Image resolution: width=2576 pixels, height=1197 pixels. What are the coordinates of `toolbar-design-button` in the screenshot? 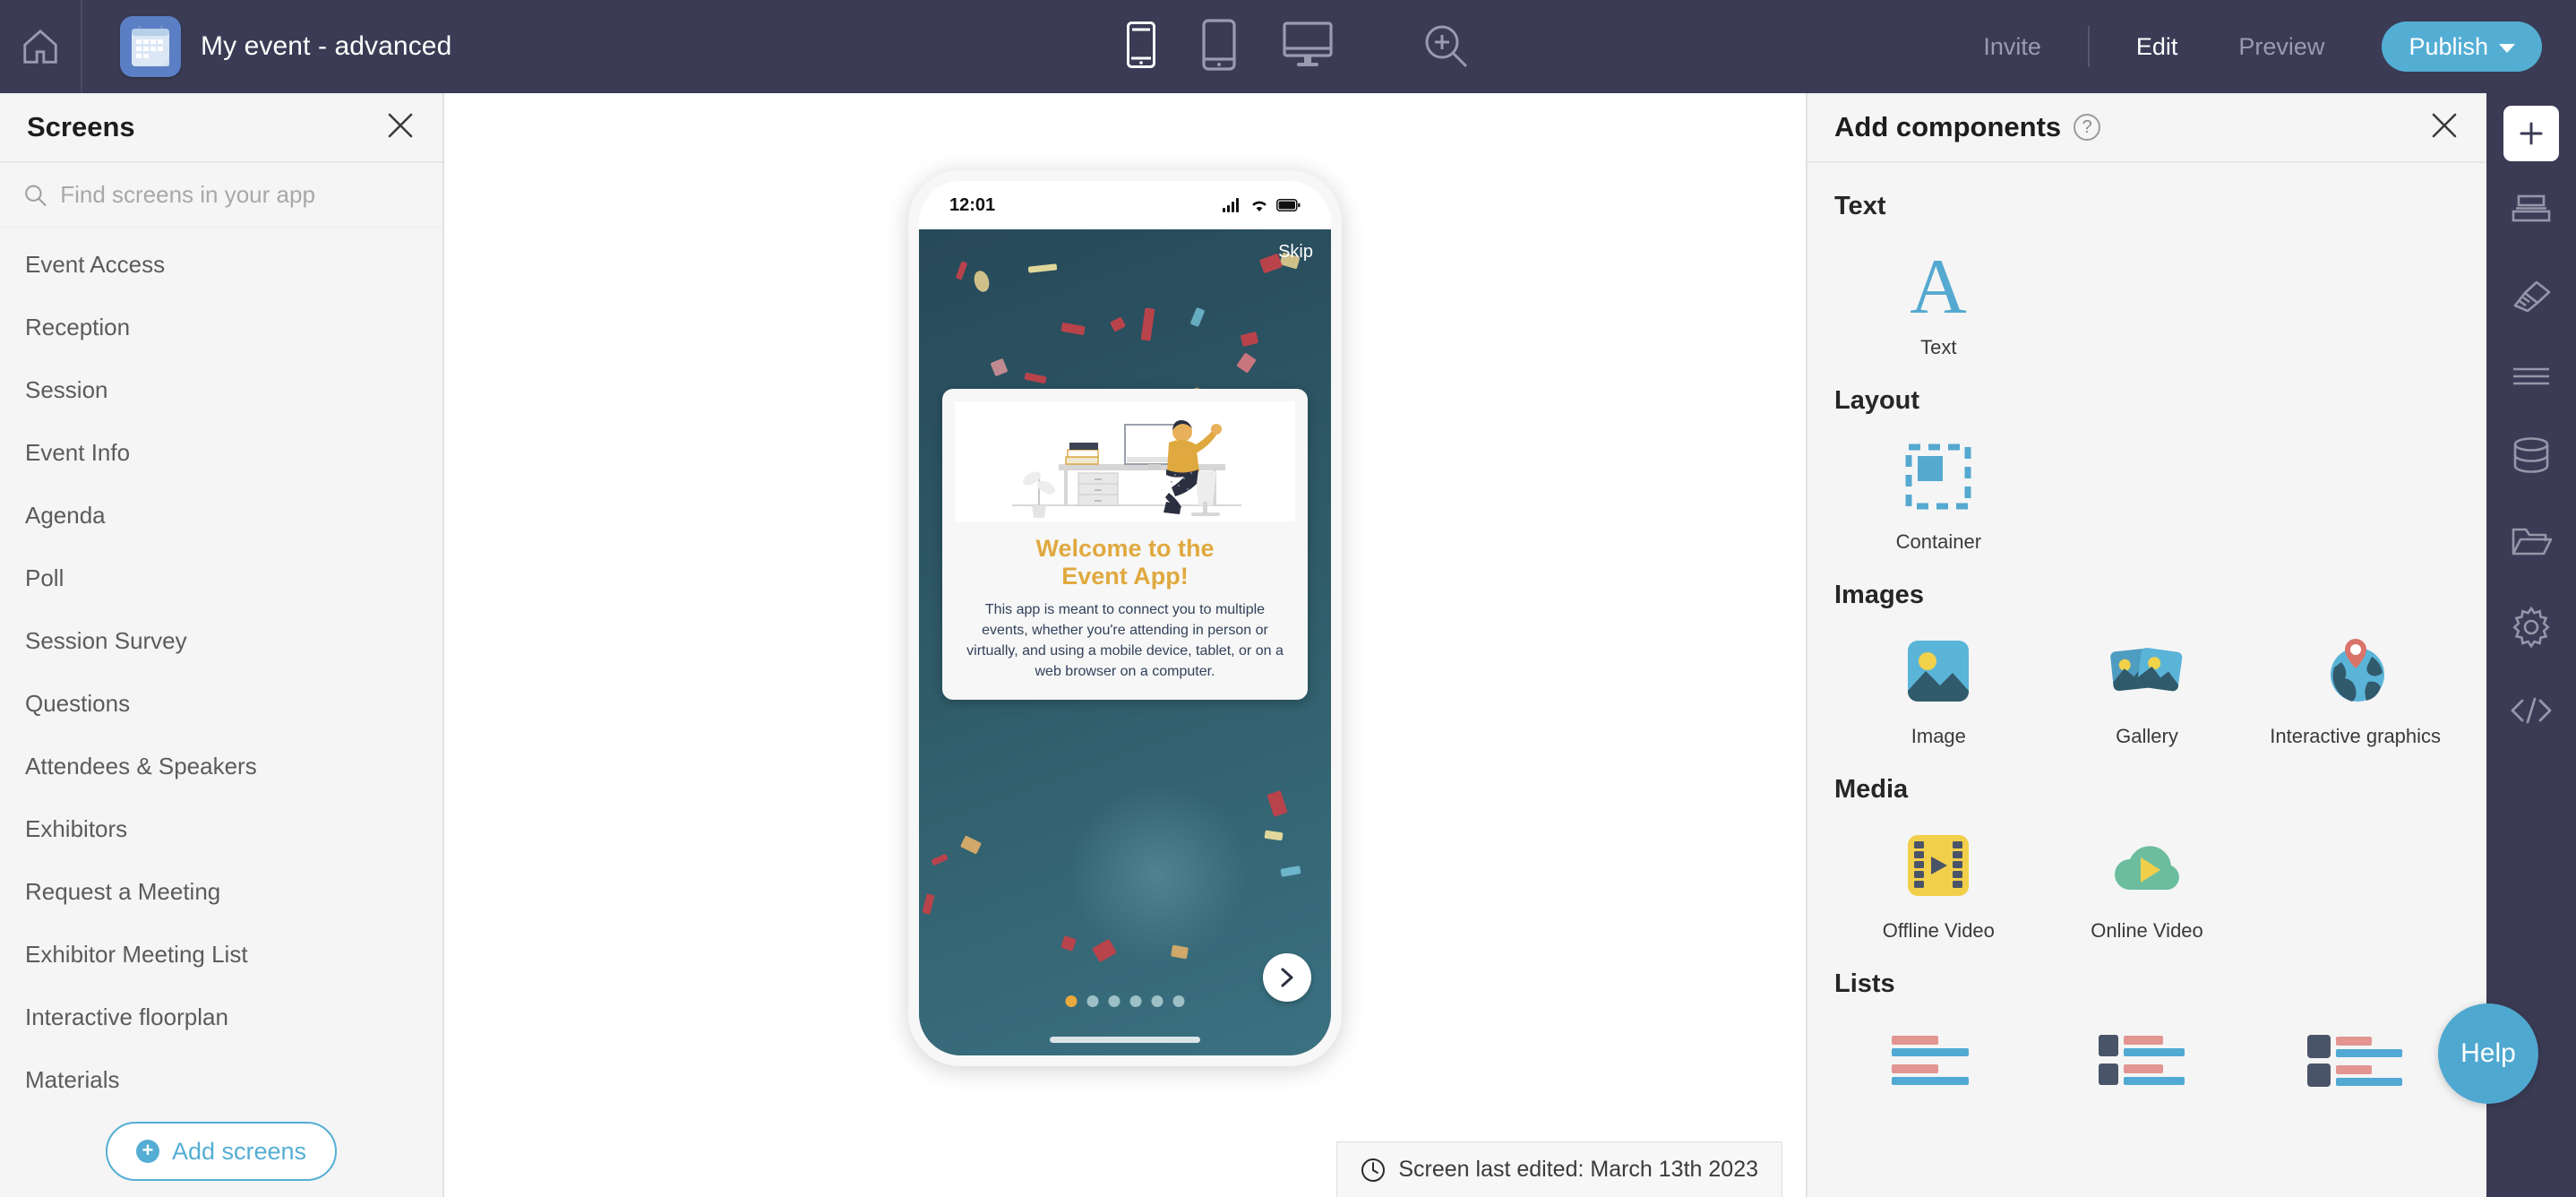 It's located at (2531, 299).